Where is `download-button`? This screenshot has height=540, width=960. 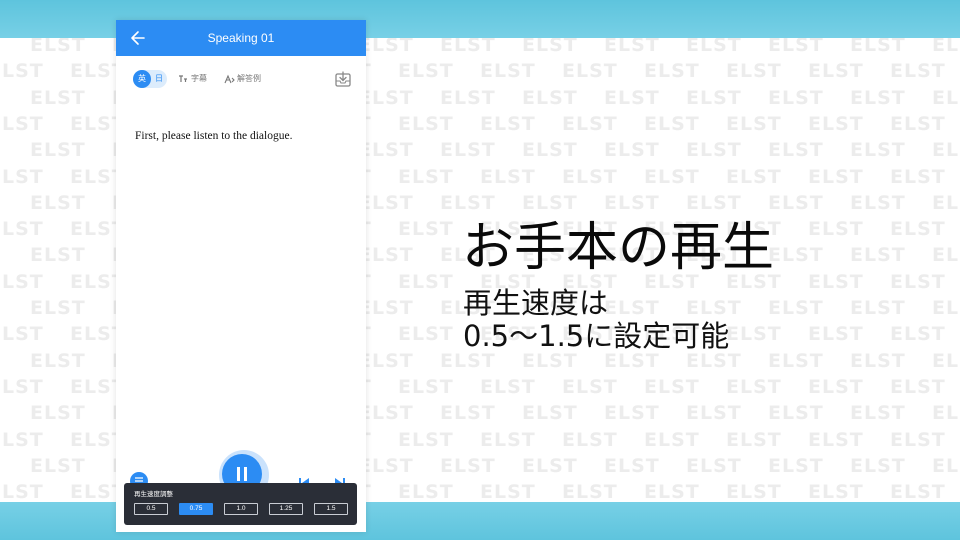
download-button is located at coordinates (343, 79).